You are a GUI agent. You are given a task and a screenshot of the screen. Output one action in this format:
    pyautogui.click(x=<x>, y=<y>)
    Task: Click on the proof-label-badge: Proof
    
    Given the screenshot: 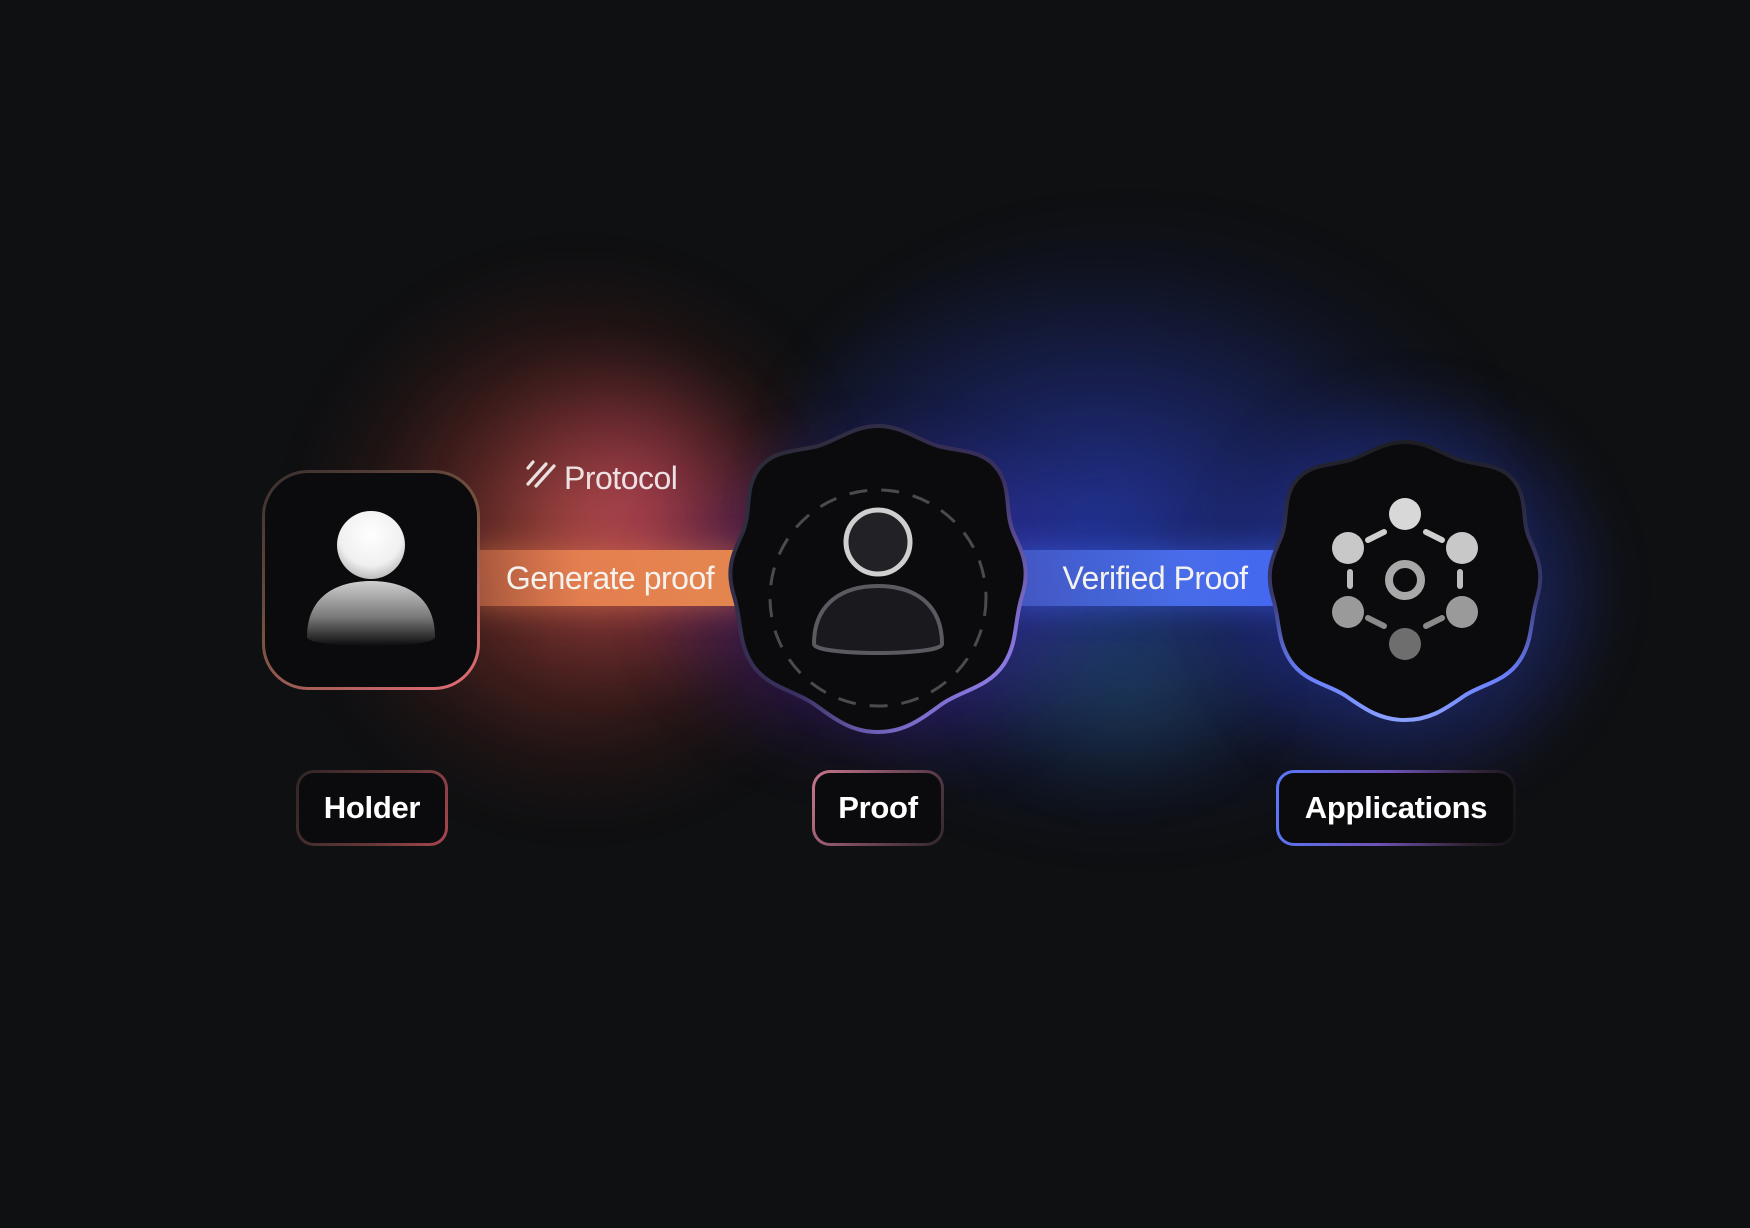 What is the action you would take?
    pyautogui.click(x=878, y=808)
    